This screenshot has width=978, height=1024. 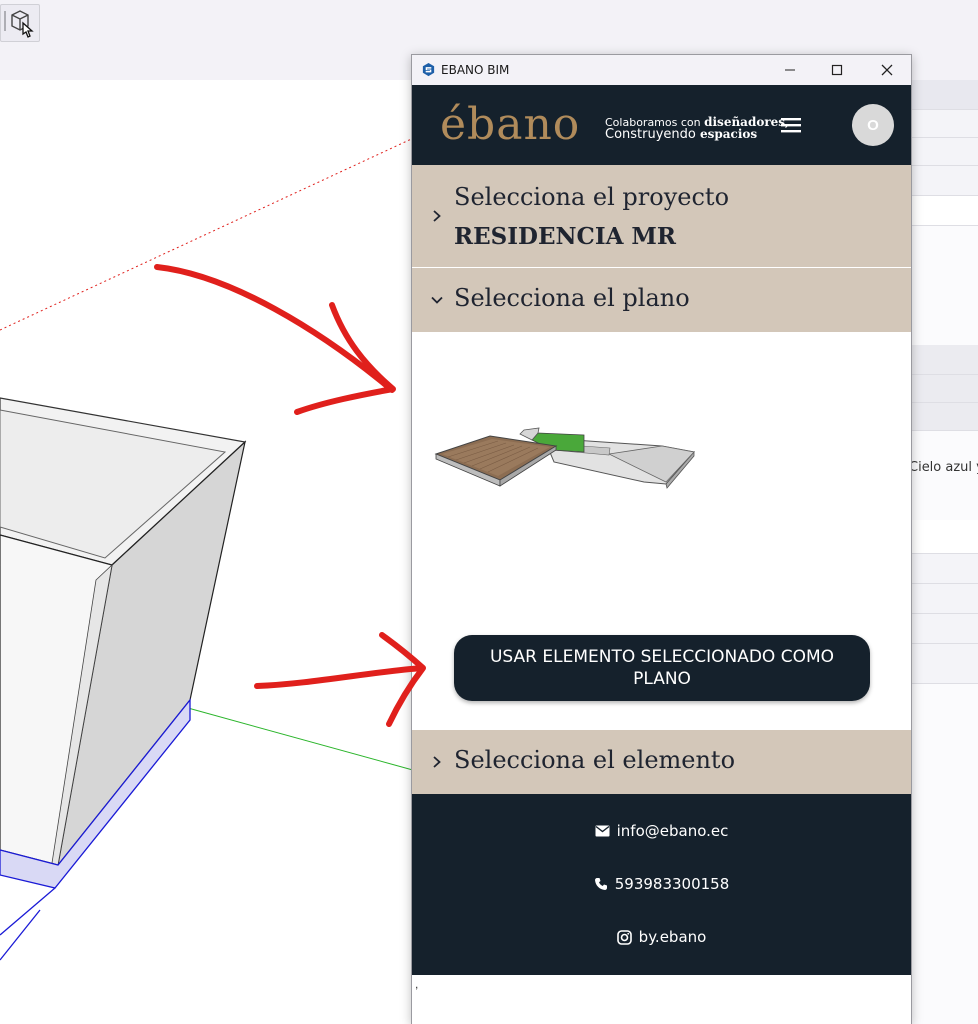 What do you see at coordinates (672, 884) in the screenshot?
I see `footer-phone: 593983300158` at bounding box center [672, 884].